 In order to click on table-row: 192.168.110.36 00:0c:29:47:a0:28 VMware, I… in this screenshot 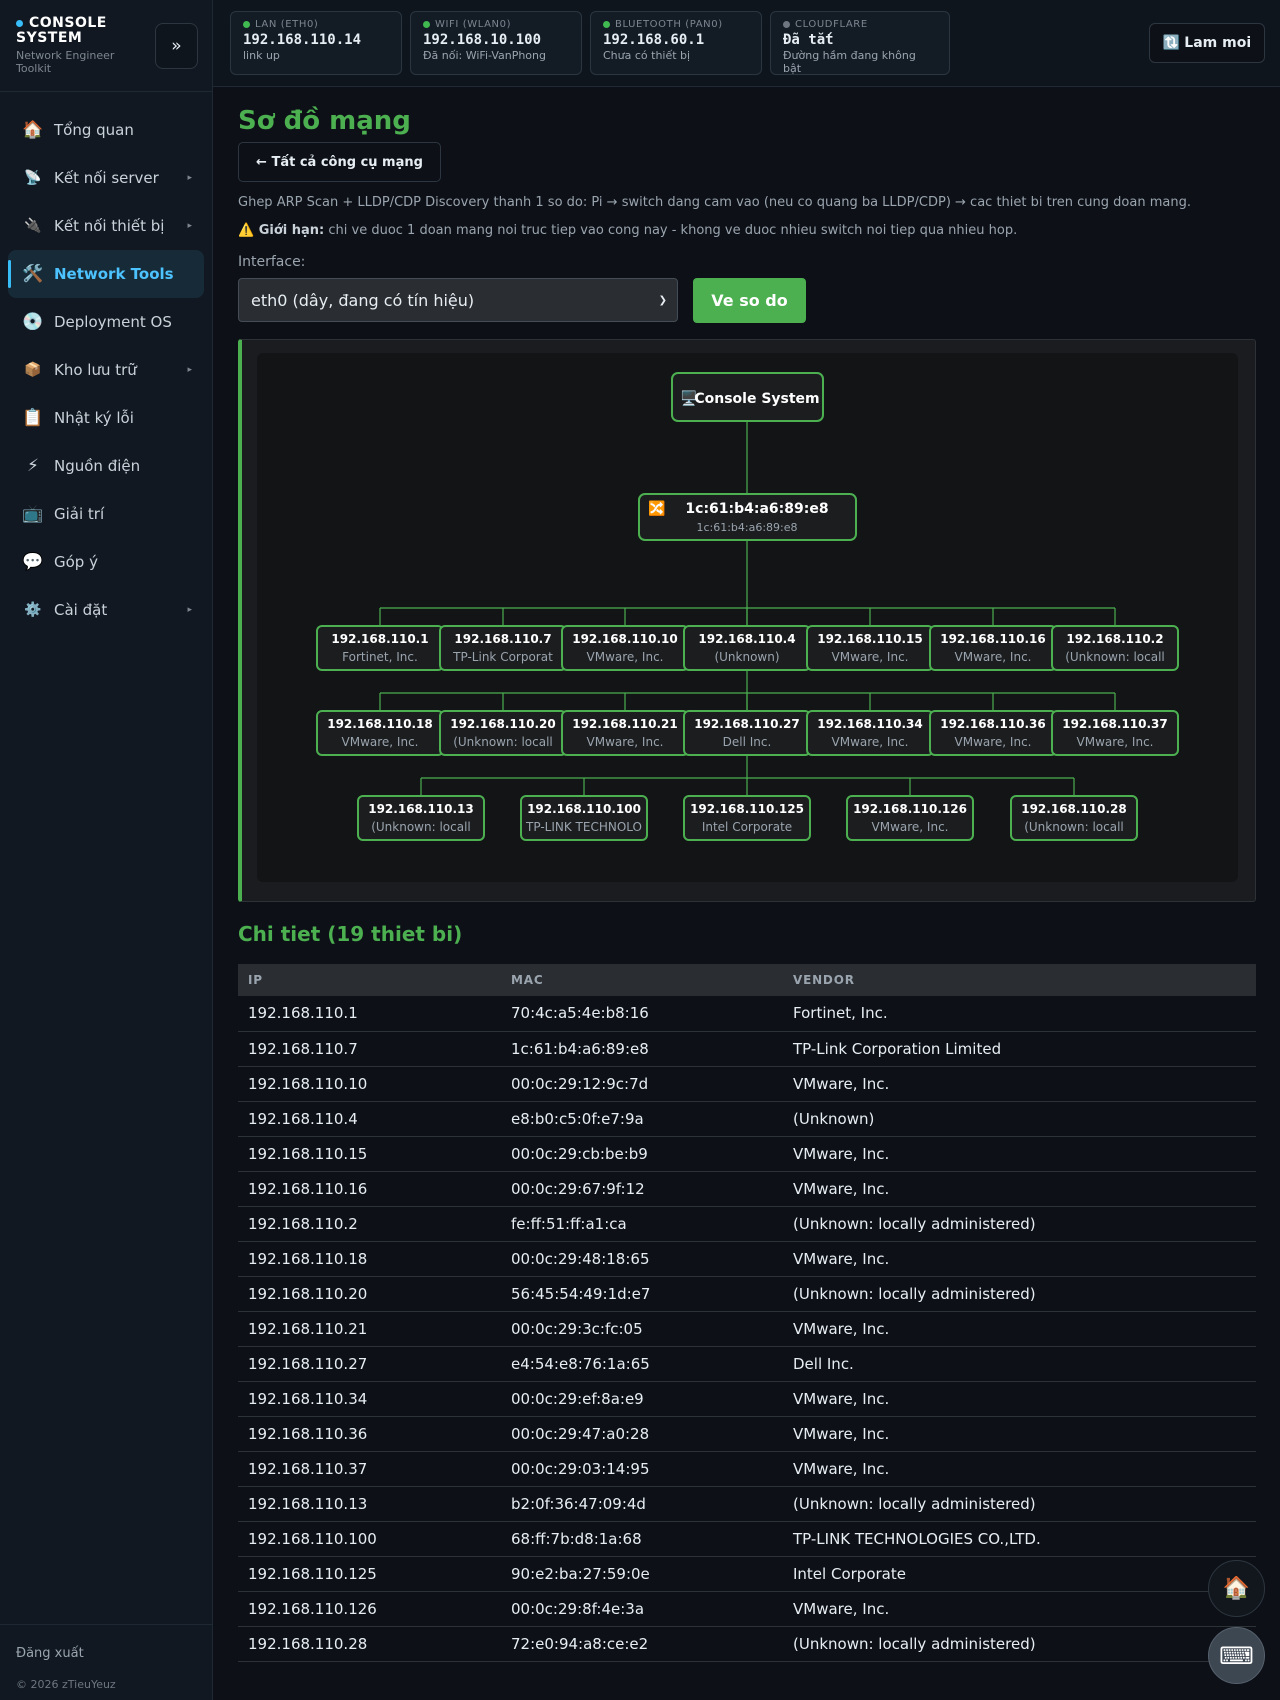, I will do `click(747, 1434)`.